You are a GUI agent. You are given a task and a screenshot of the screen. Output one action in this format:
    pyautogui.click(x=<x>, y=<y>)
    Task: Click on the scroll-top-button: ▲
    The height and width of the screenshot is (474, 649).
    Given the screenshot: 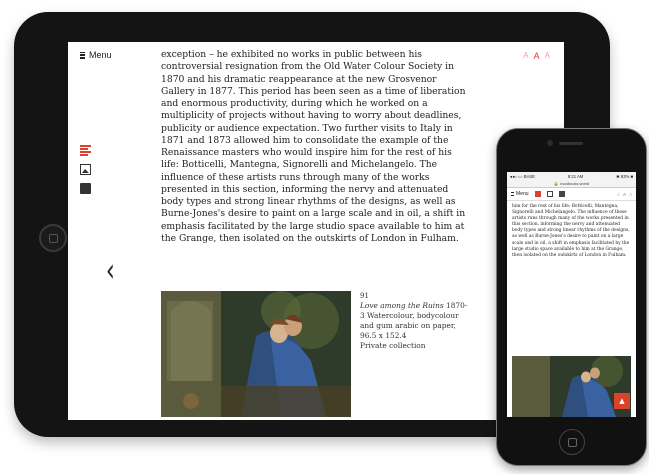 What is the action you would take?
    pyautogui.click(x=622, y=401)
    